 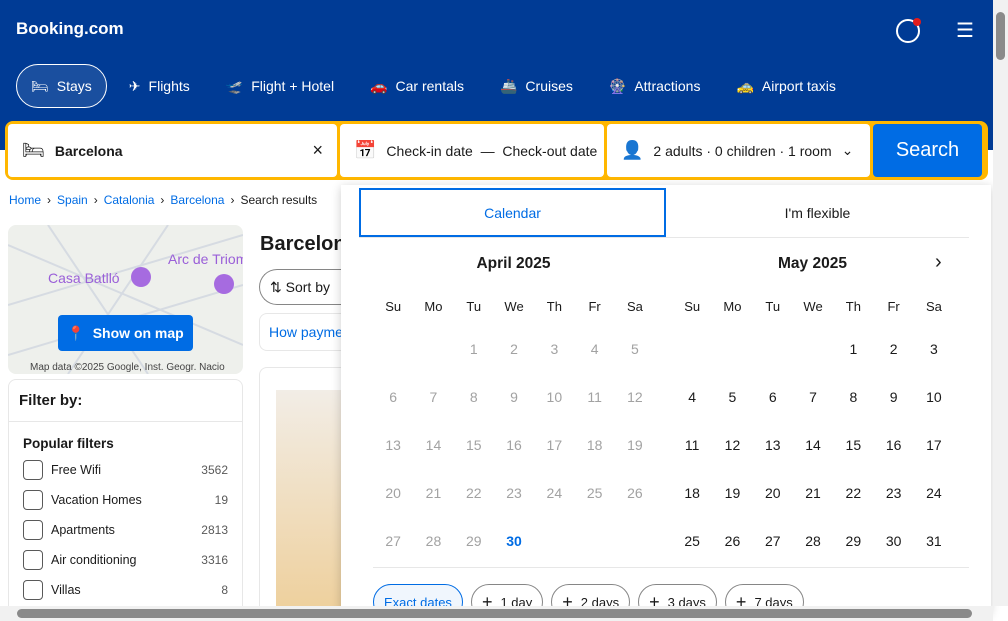 I want to click on nav-cruises: 🚢 Cruises, so click(x=536, y=86).